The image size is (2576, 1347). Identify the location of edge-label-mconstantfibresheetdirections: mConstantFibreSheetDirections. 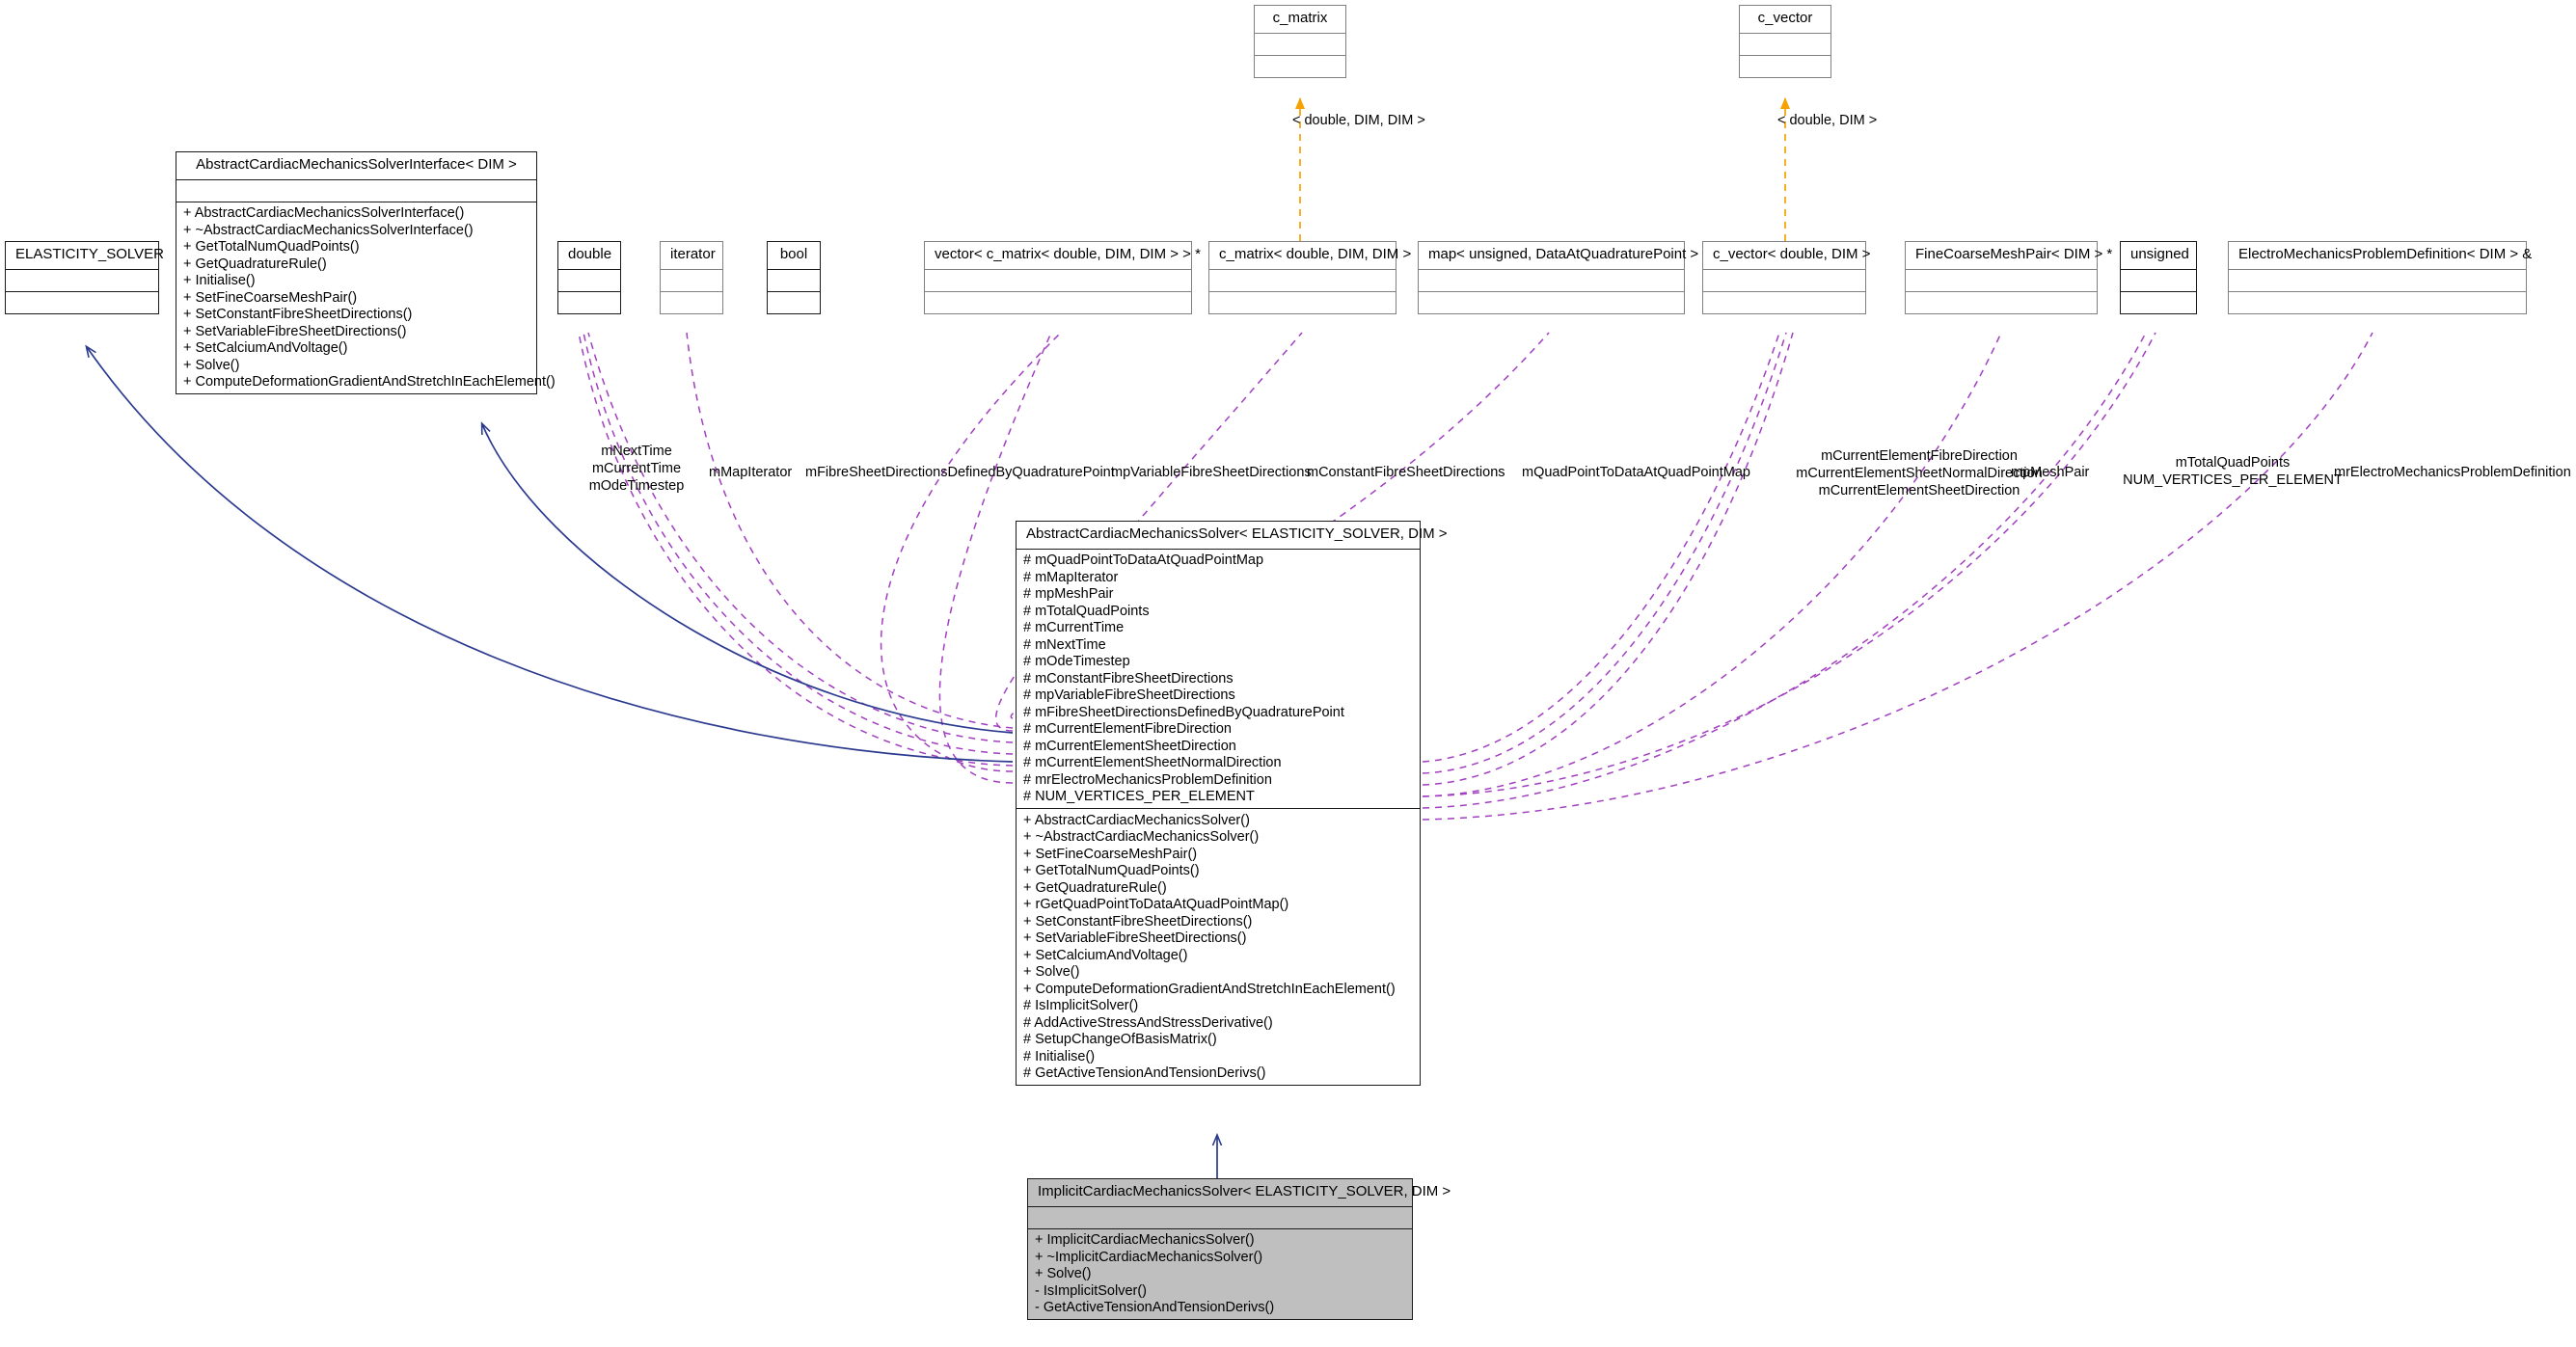
(1406, 472).